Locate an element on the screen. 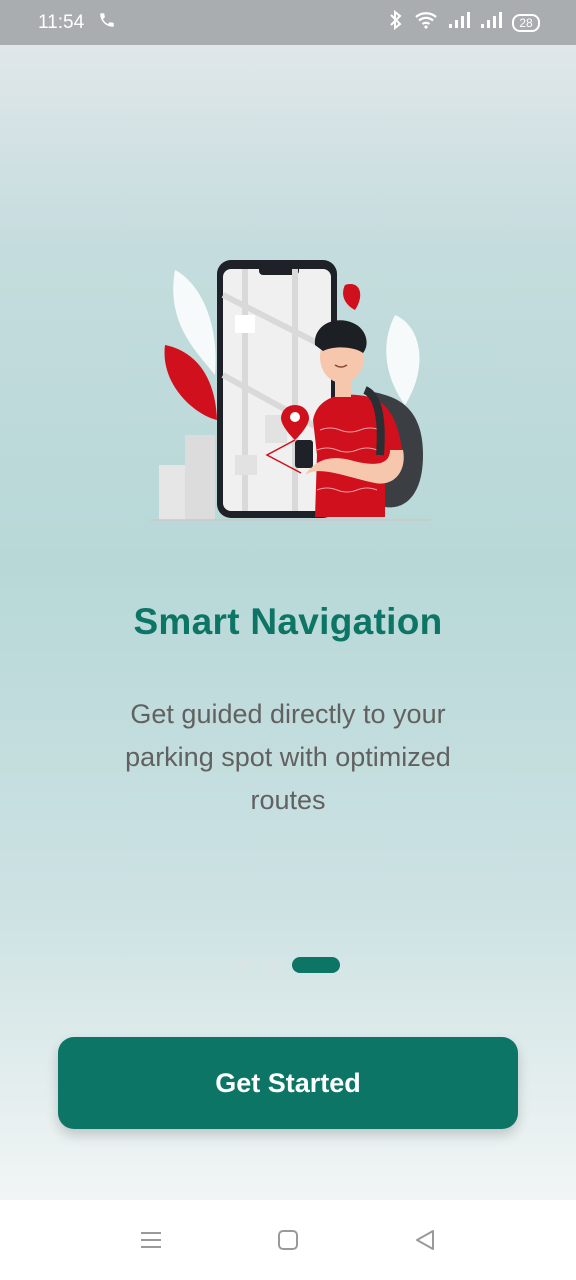 The width and height of the screenshot is (576, 1280). phone-call-icon is located at coordinates (107, 23).